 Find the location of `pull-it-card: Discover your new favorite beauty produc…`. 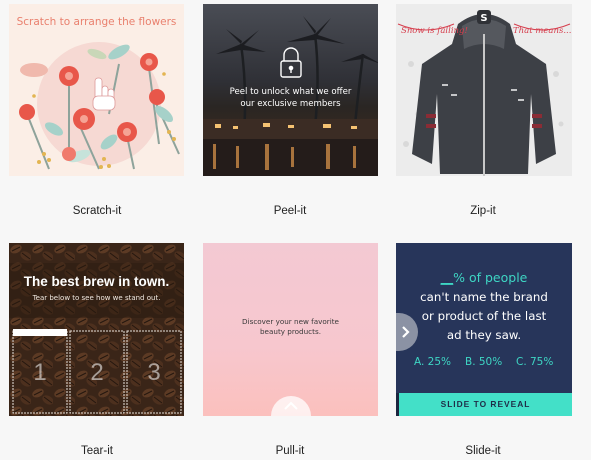

pull-it-card: Discover your new favorite beauty produc… is located at coordinates (290, 329).